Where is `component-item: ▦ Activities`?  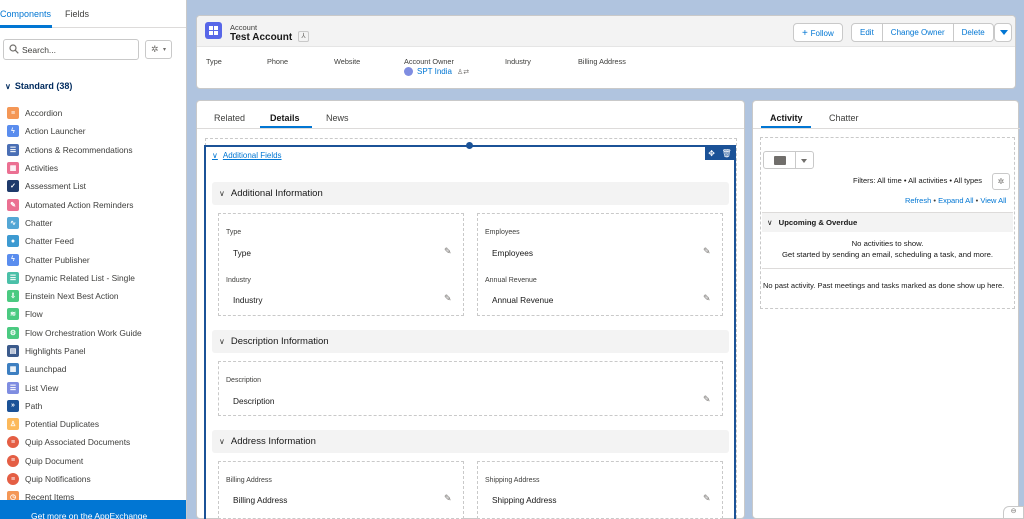
component-item: ▦ Activities is located at coordinates (74, 168).